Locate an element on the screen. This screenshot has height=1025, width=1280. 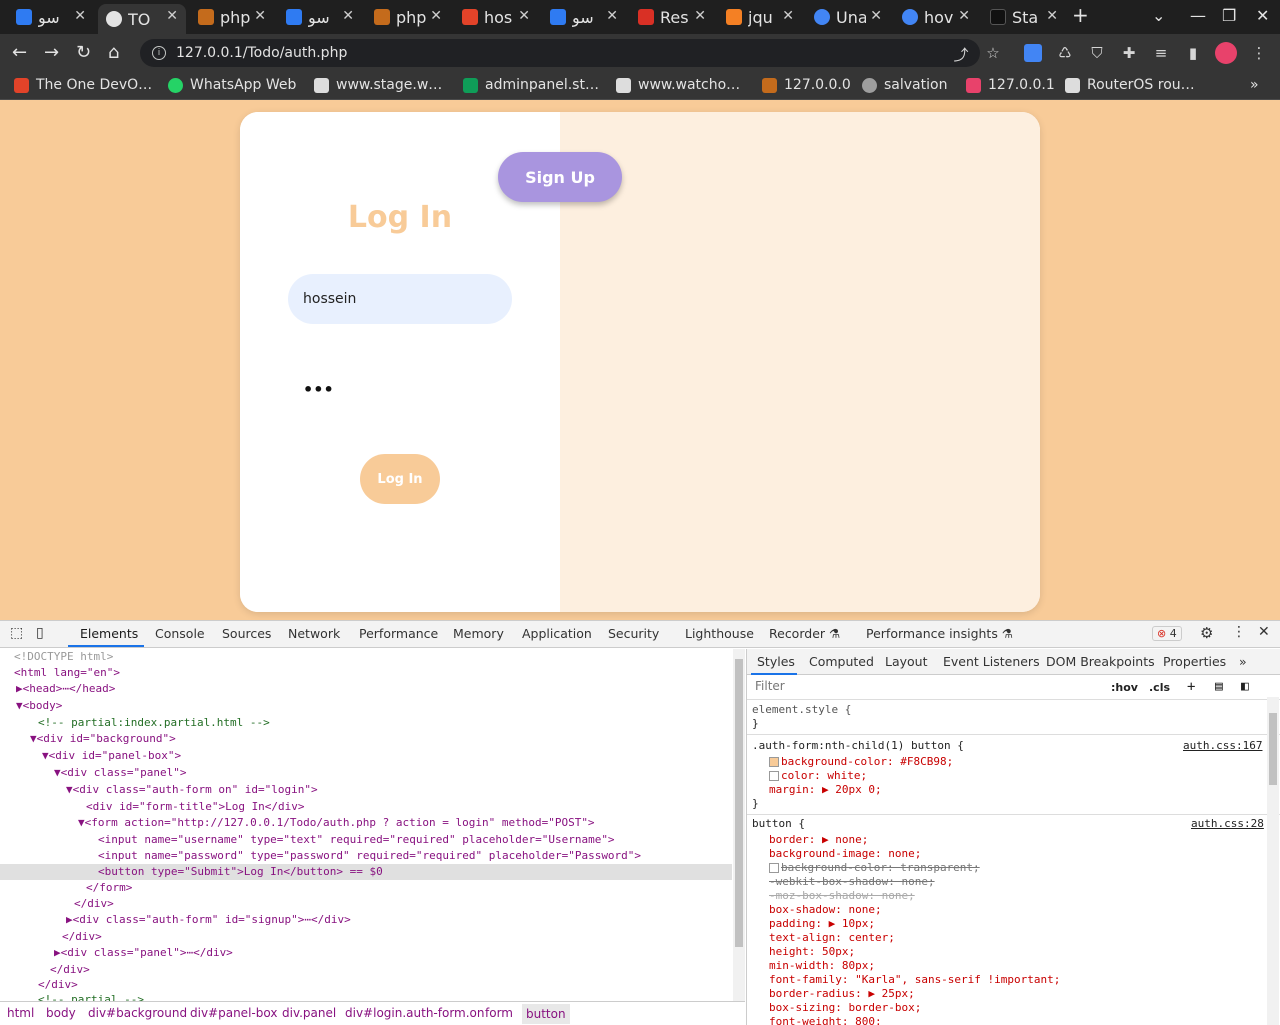
devtools-menu-icon: ⋮ is located at coordinates (1239, 632).